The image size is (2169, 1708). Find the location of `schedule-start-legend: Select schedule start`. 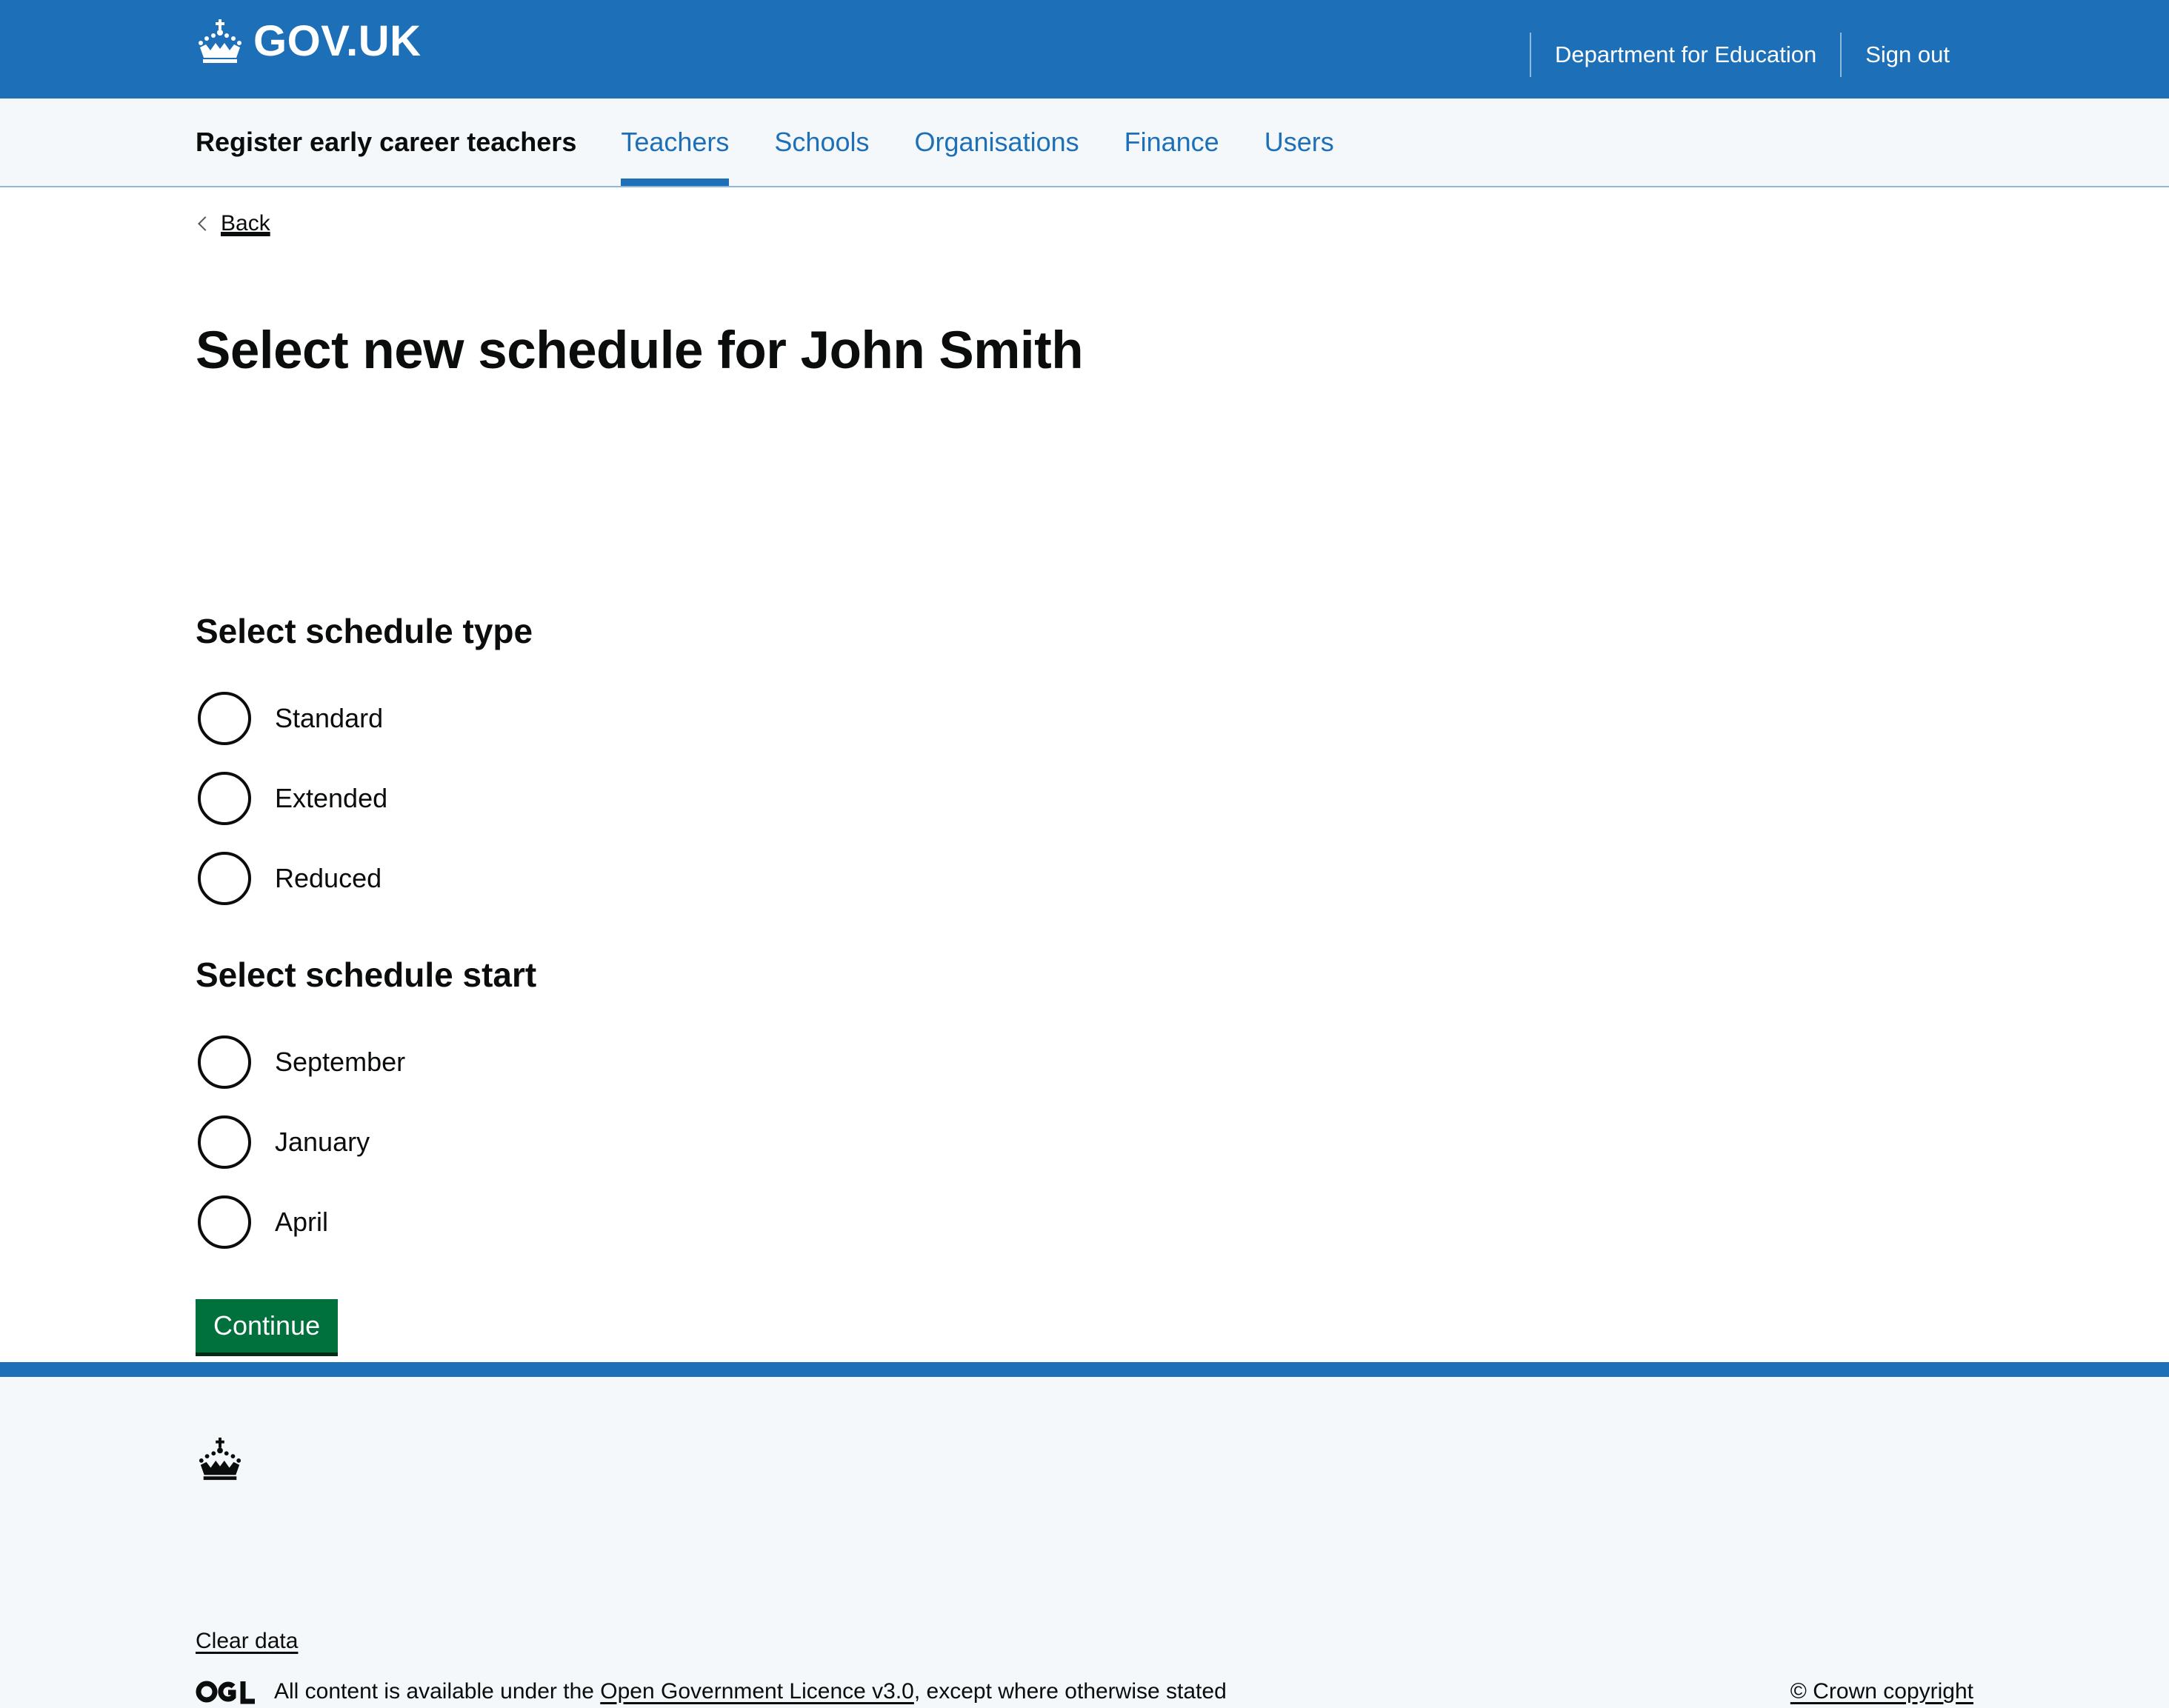

schedule-start-legend: Select schedule start is located at coordinates (366, 974).